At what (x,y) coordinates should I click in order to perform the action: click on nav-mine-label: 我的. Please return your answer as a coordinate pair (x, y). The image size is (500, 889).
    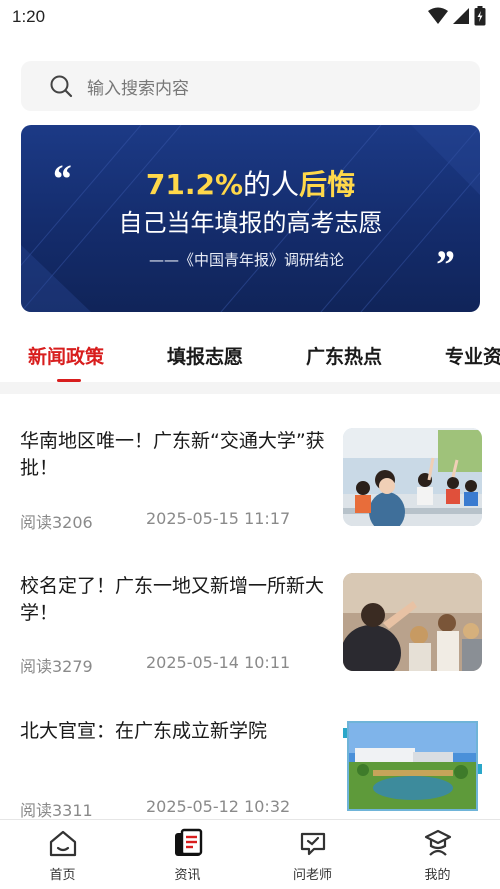
    Looking at the image, I should click on (437, 875).